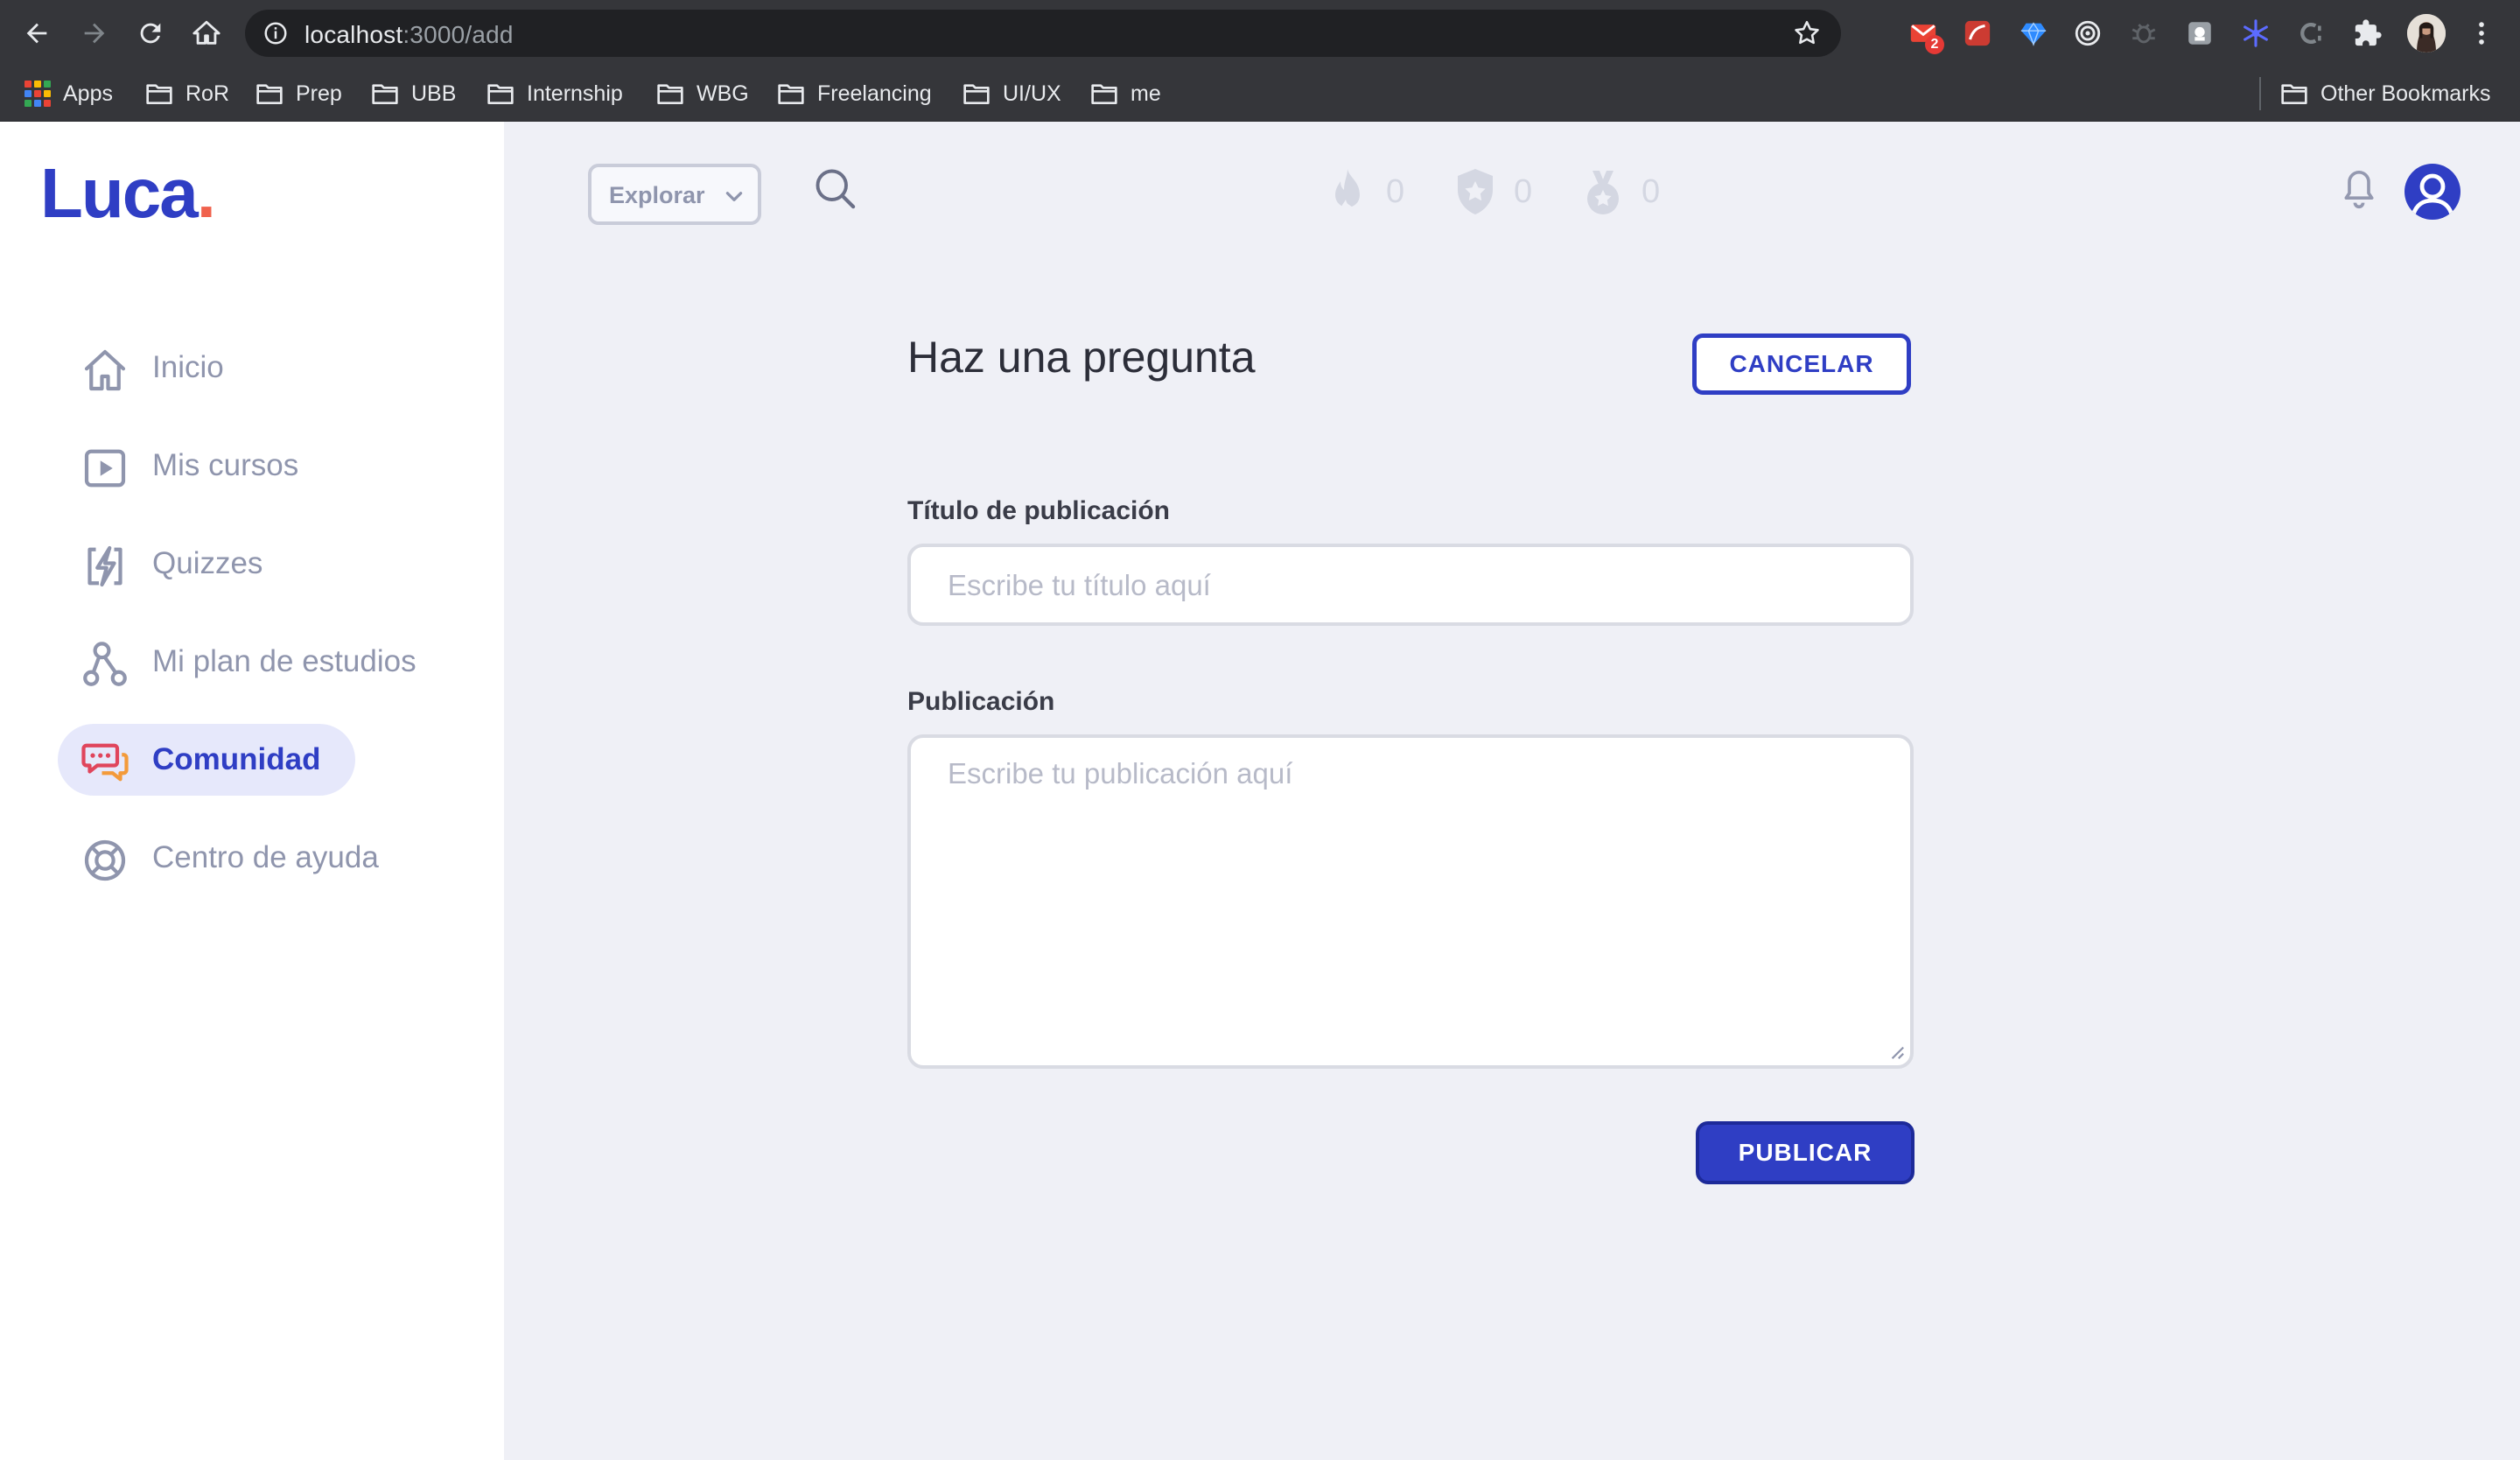  What do you see at coordinates (434, 94) in the screenshot?
I see `bookmark-label: UBB` at bounding box center [434, 94].